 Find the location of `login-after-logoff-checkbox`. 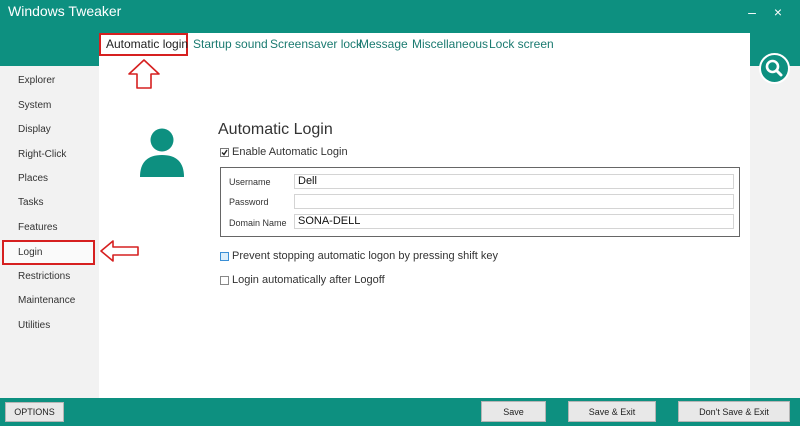

login-after-logoff-checkbox is located at coordinates (224, 280).